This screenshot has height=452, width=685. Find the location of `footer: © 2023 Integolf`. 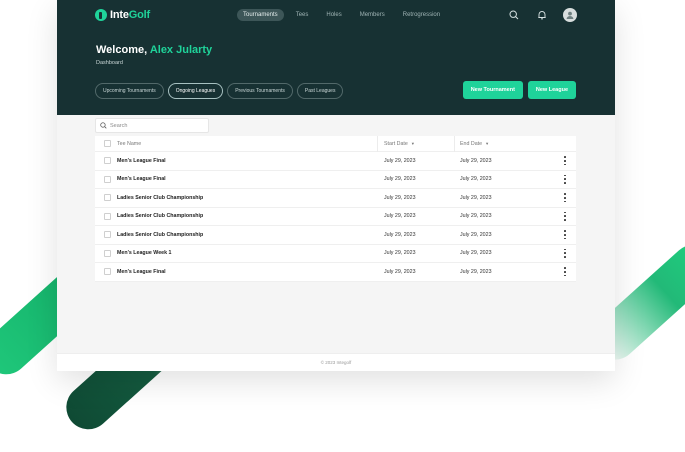

footer: © 2023 Integolf is located at coordinates (336, 362).